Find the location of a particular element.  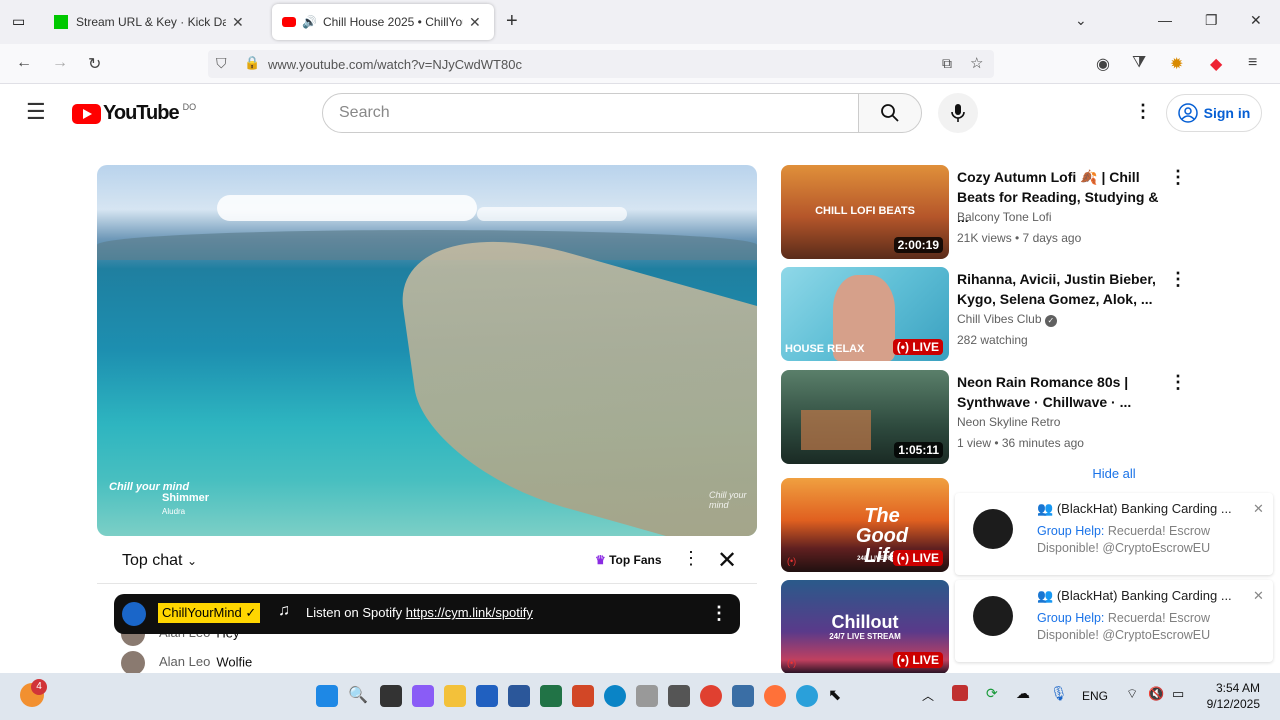

notepad-icon is located at coordinates (743, 696).